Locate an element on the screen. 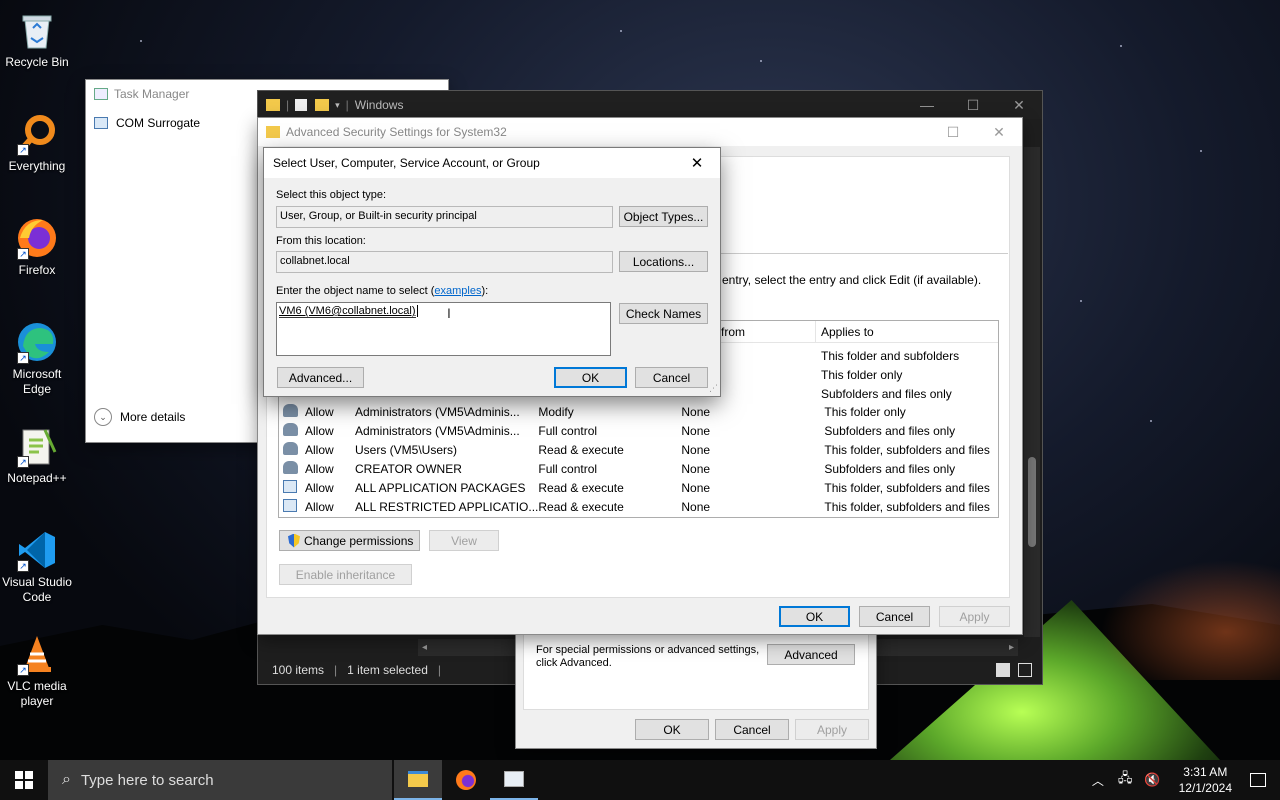 The height and width of the screenshot is (800, 1280). desktop-icon-firefox: ↗ Firefox is located at coordinates (37, 247).